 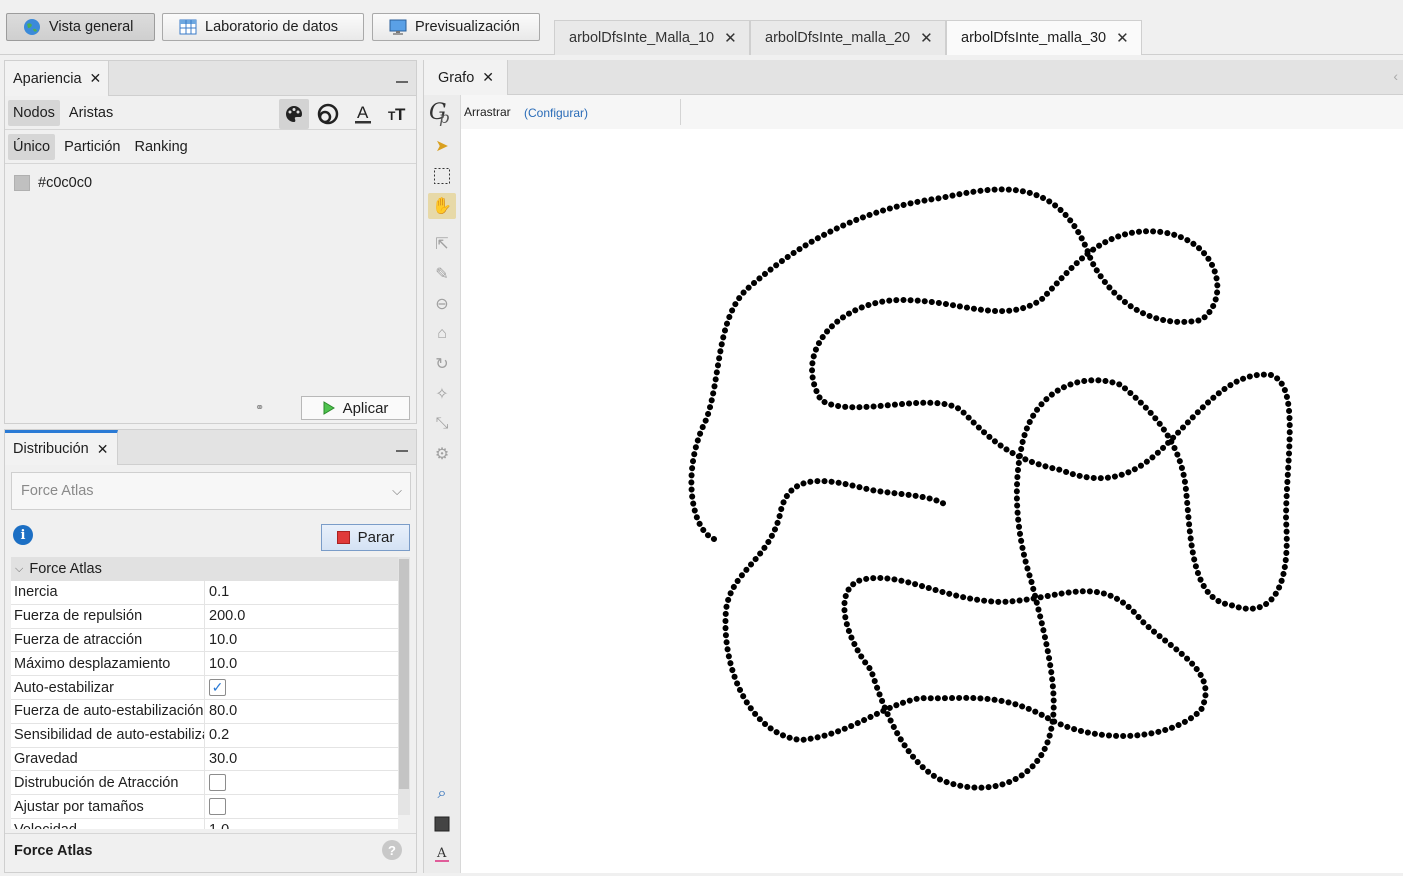 I want to click on appearance-header: Apariencia ✕, so click(x=210, y=78).